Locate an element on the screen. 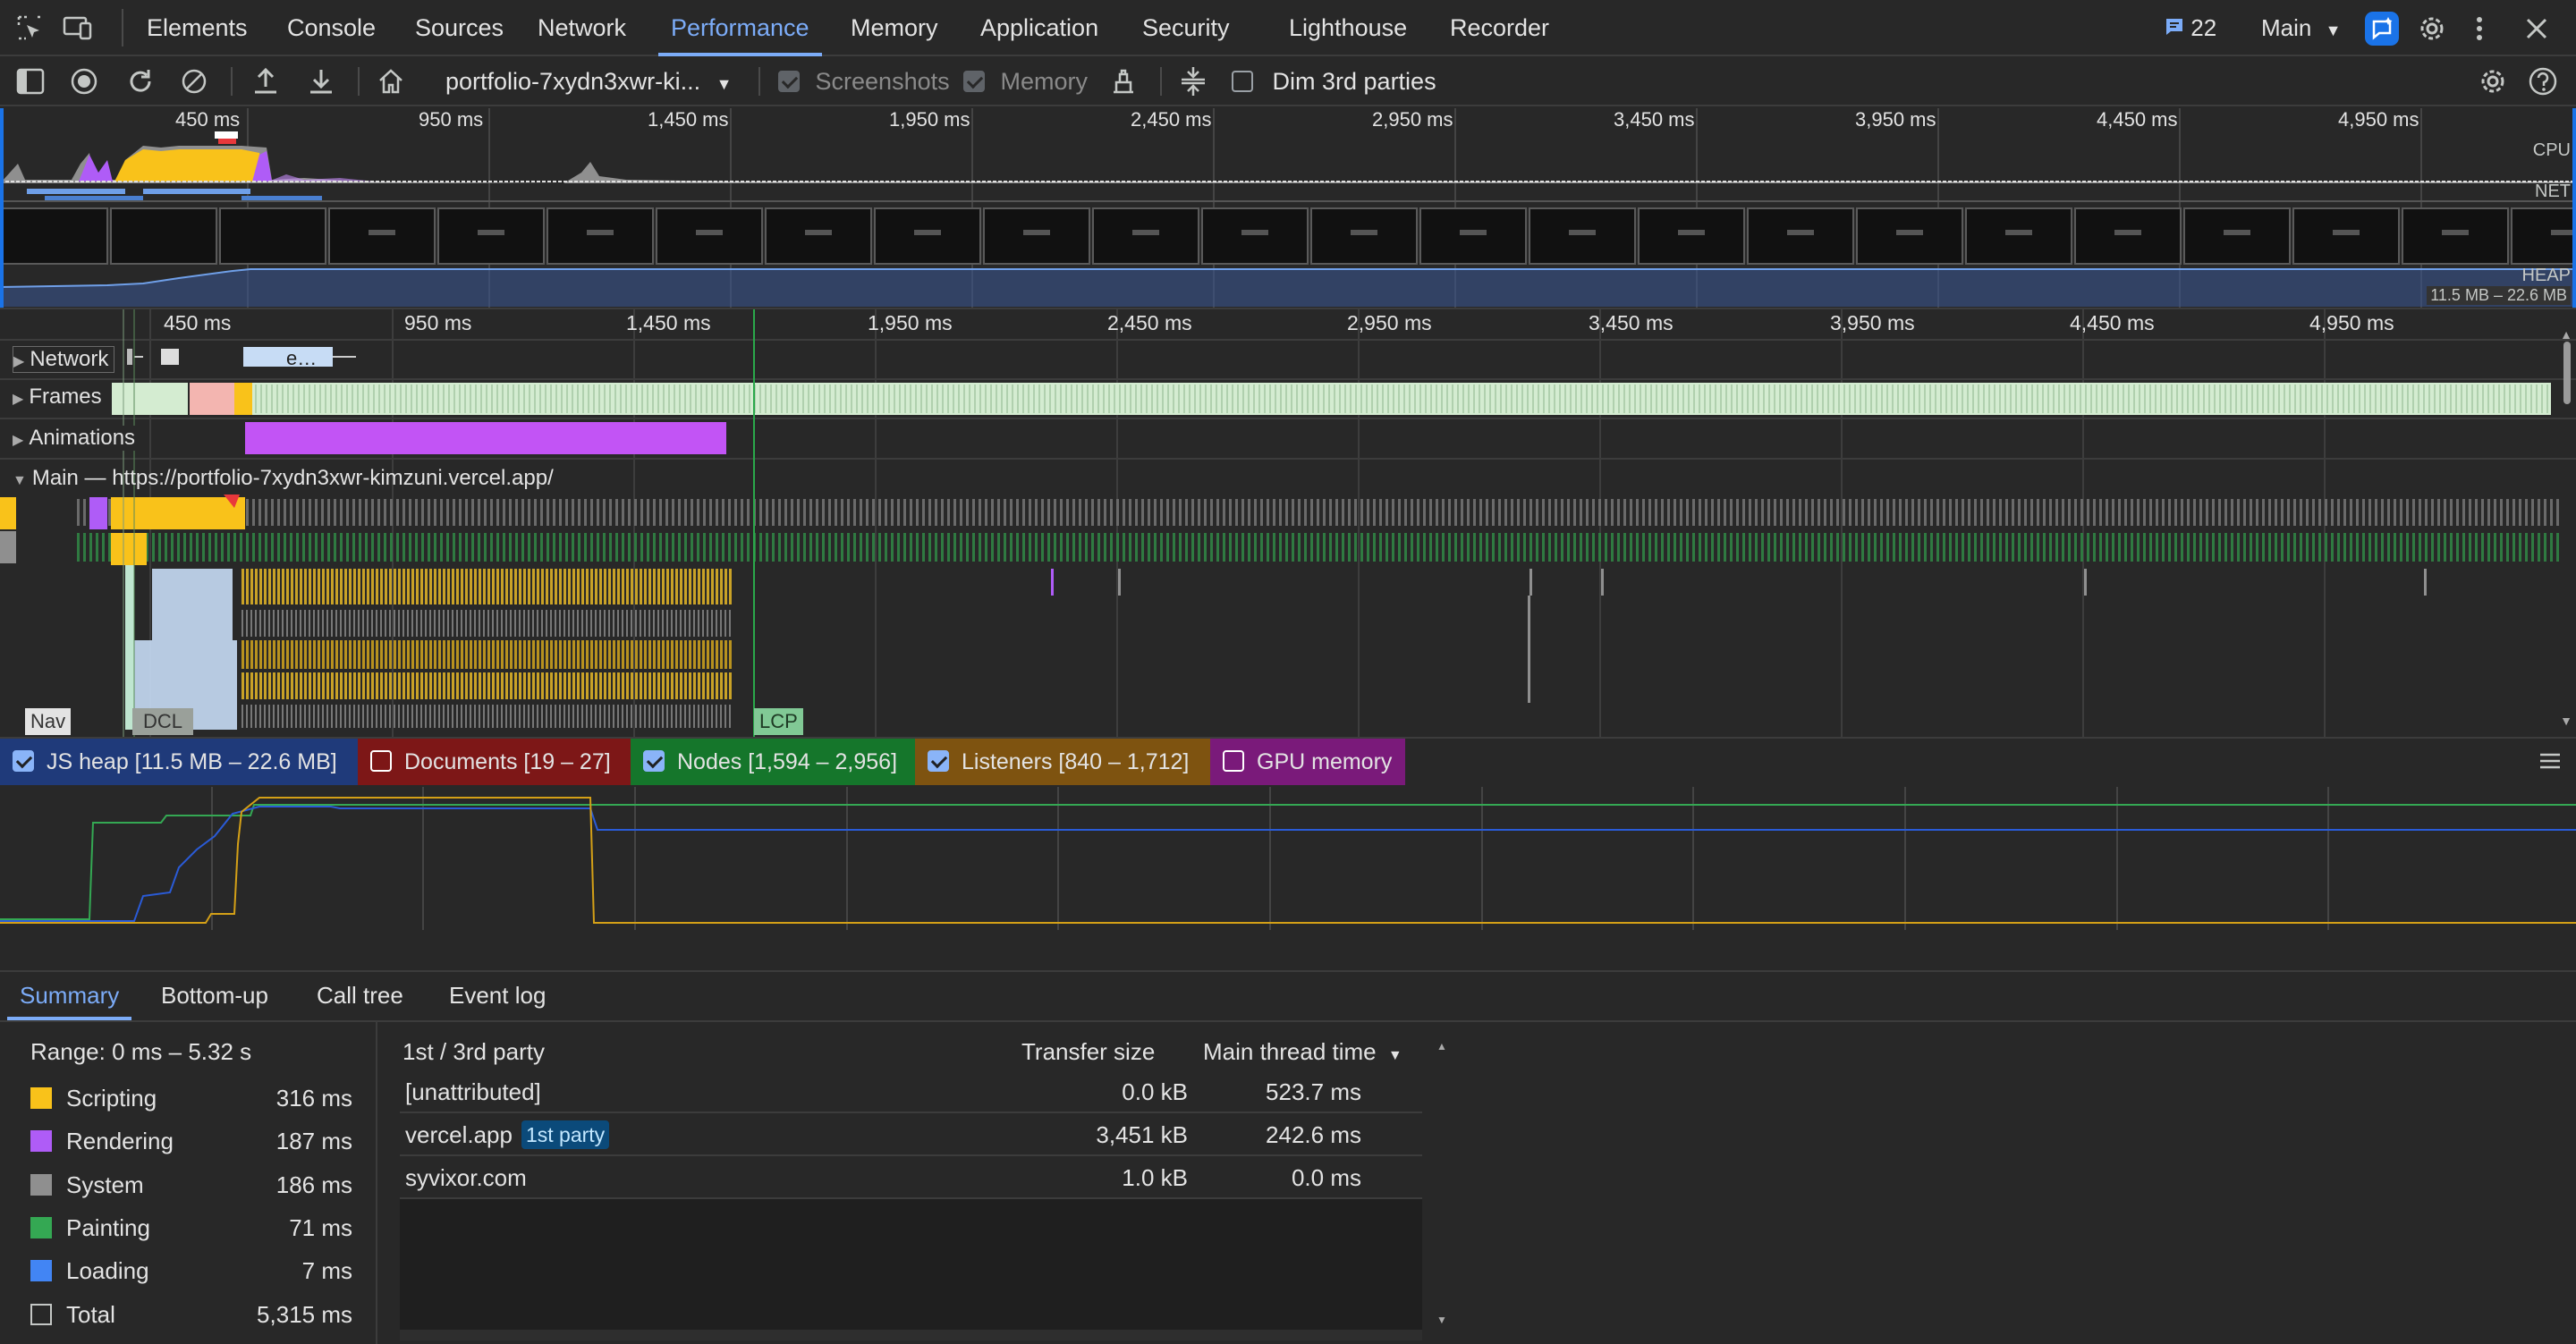 Image resolution: width=2576 pixels, height=1344 pixels. toggle-sidebar-icon is located at coordinates (30, 81).